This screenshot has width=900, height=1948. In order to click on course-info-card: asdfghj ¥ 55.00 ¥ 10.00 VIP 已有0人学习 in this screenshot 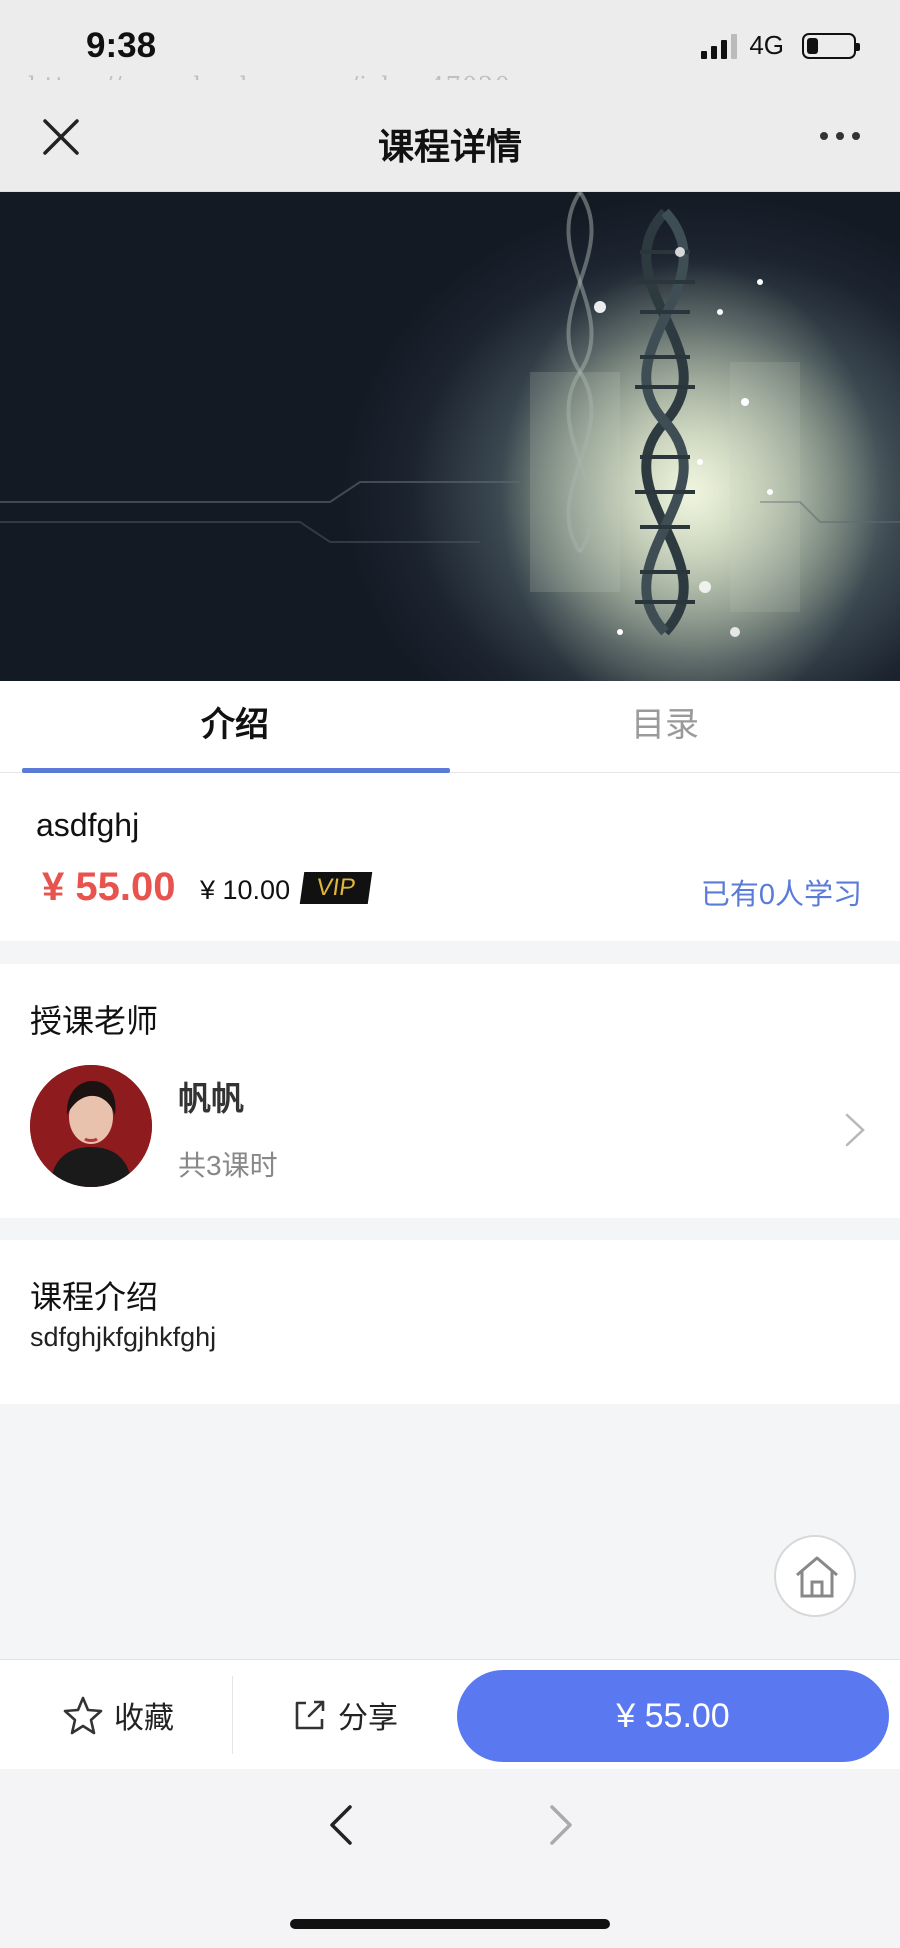, I will do `click(450, 857)`.